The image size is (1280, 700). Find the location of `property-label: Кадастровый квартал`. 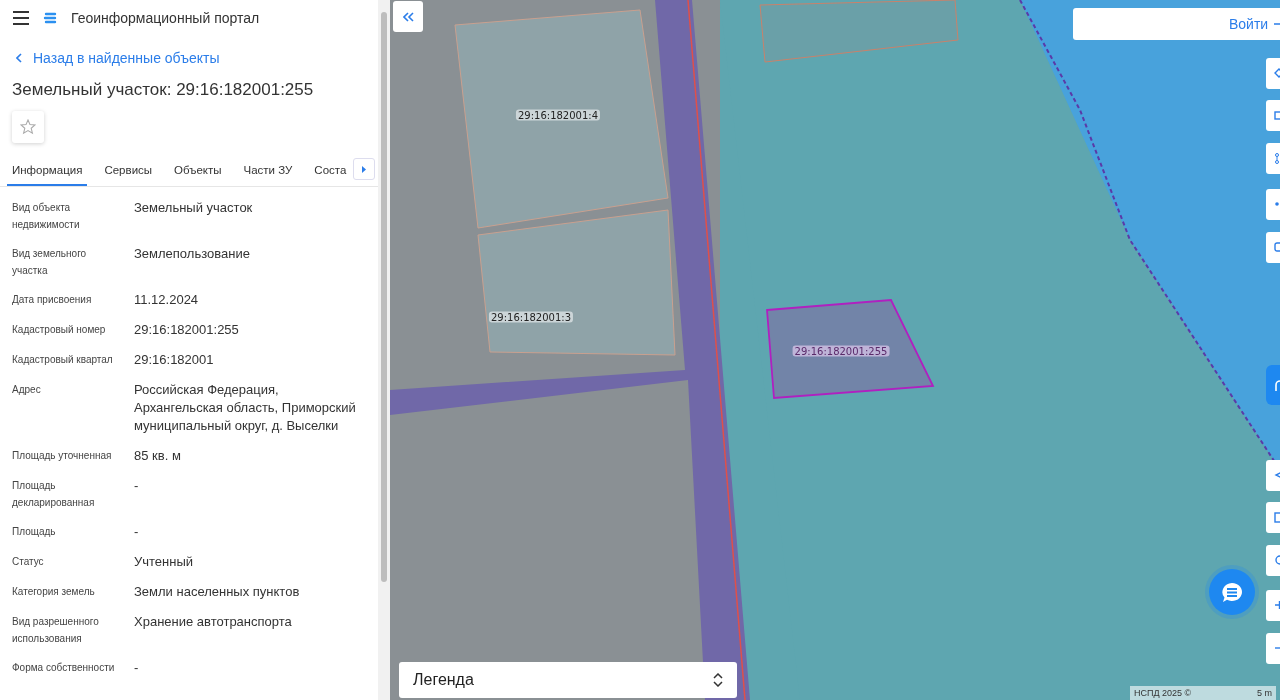

property-label: Кадастровый квартал is located at coordinates (63, 360).